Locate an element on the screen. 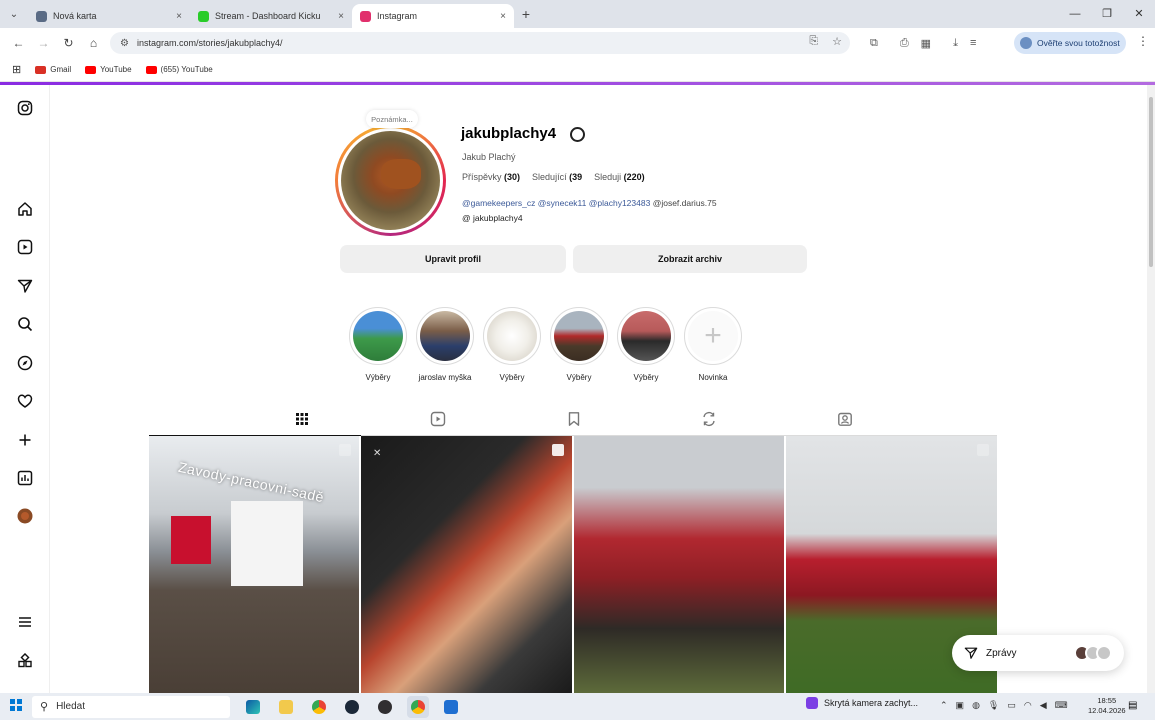  bookmark-youtube: YouTube is located at coordinates (108, 69).